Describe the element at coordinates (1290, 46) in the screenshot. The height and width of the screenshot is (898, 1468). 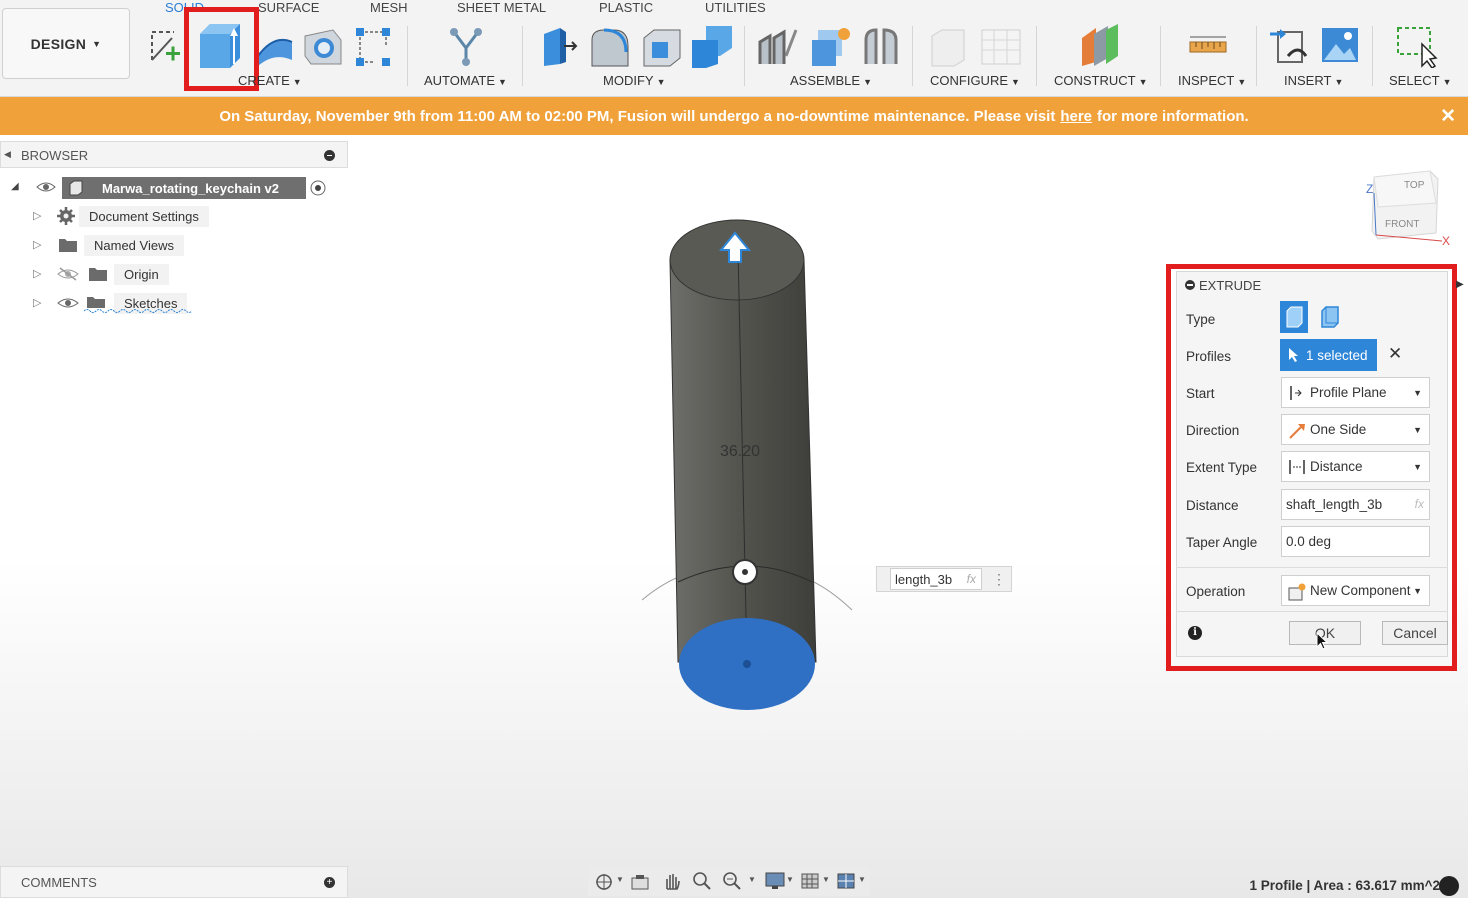
I see `insert-derive-icon` at that location.